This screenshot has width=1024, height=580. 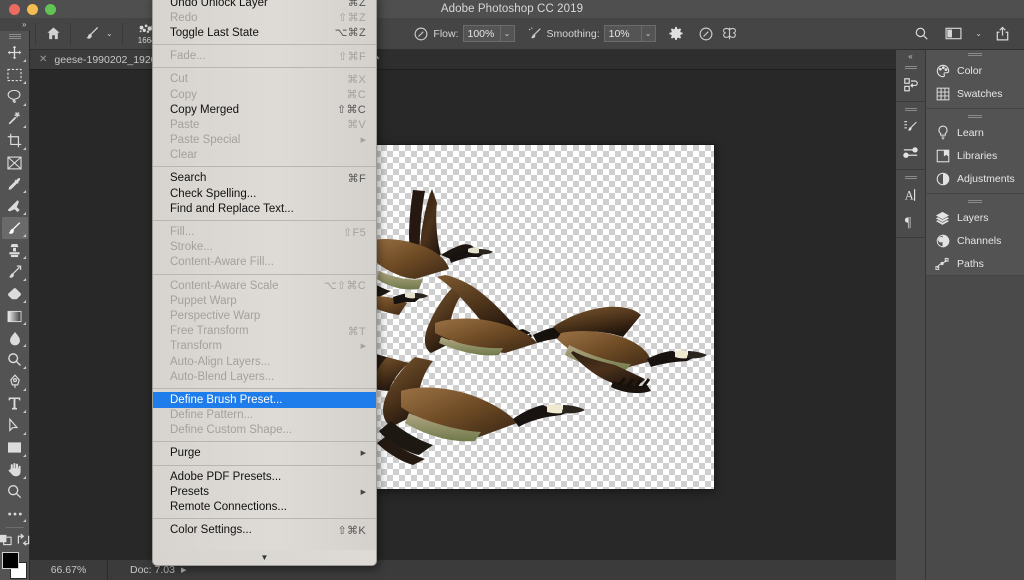 I want to click on screen-mode-icon, so click(x=24, y=539).